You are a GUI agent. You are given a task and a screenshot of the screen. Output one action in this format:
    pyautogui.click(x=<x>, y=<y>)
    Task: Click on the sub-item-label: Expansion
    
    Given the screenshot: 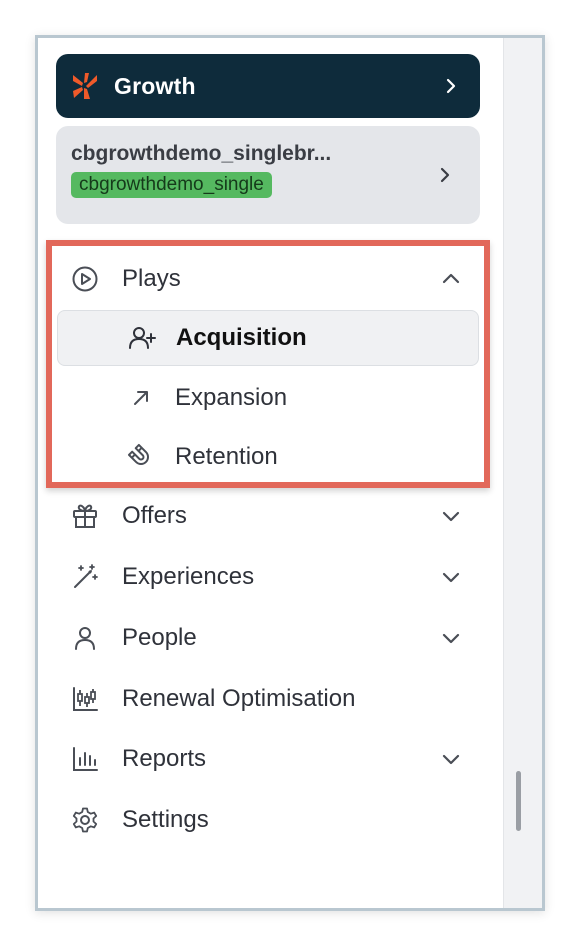 What is the action you would take?
    pyautogui.click(x=231, y=397)
    